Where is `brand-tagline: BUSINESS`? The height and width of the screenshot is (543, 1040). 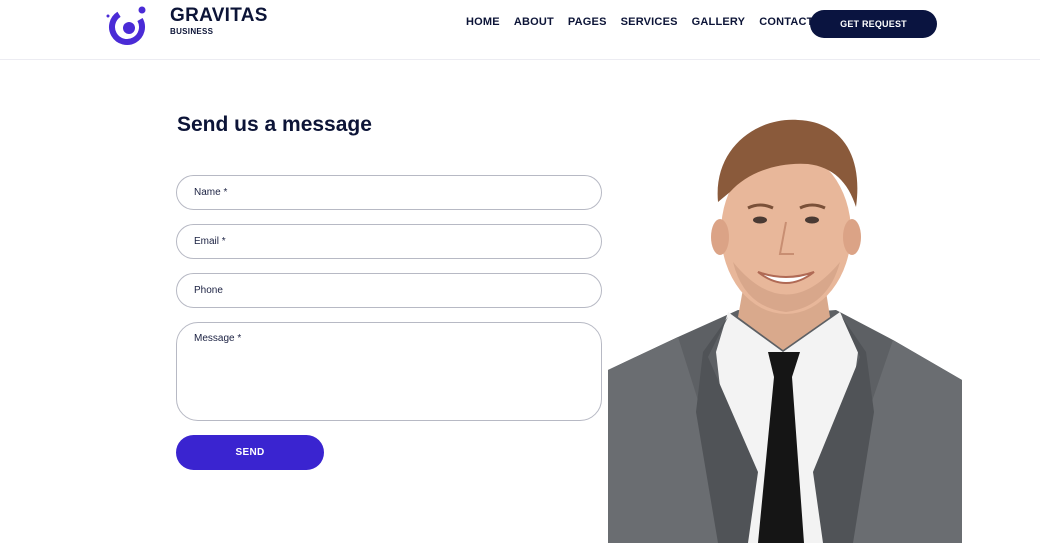 brand-tagline: BUSINESS is located at coordinates (192, 31).